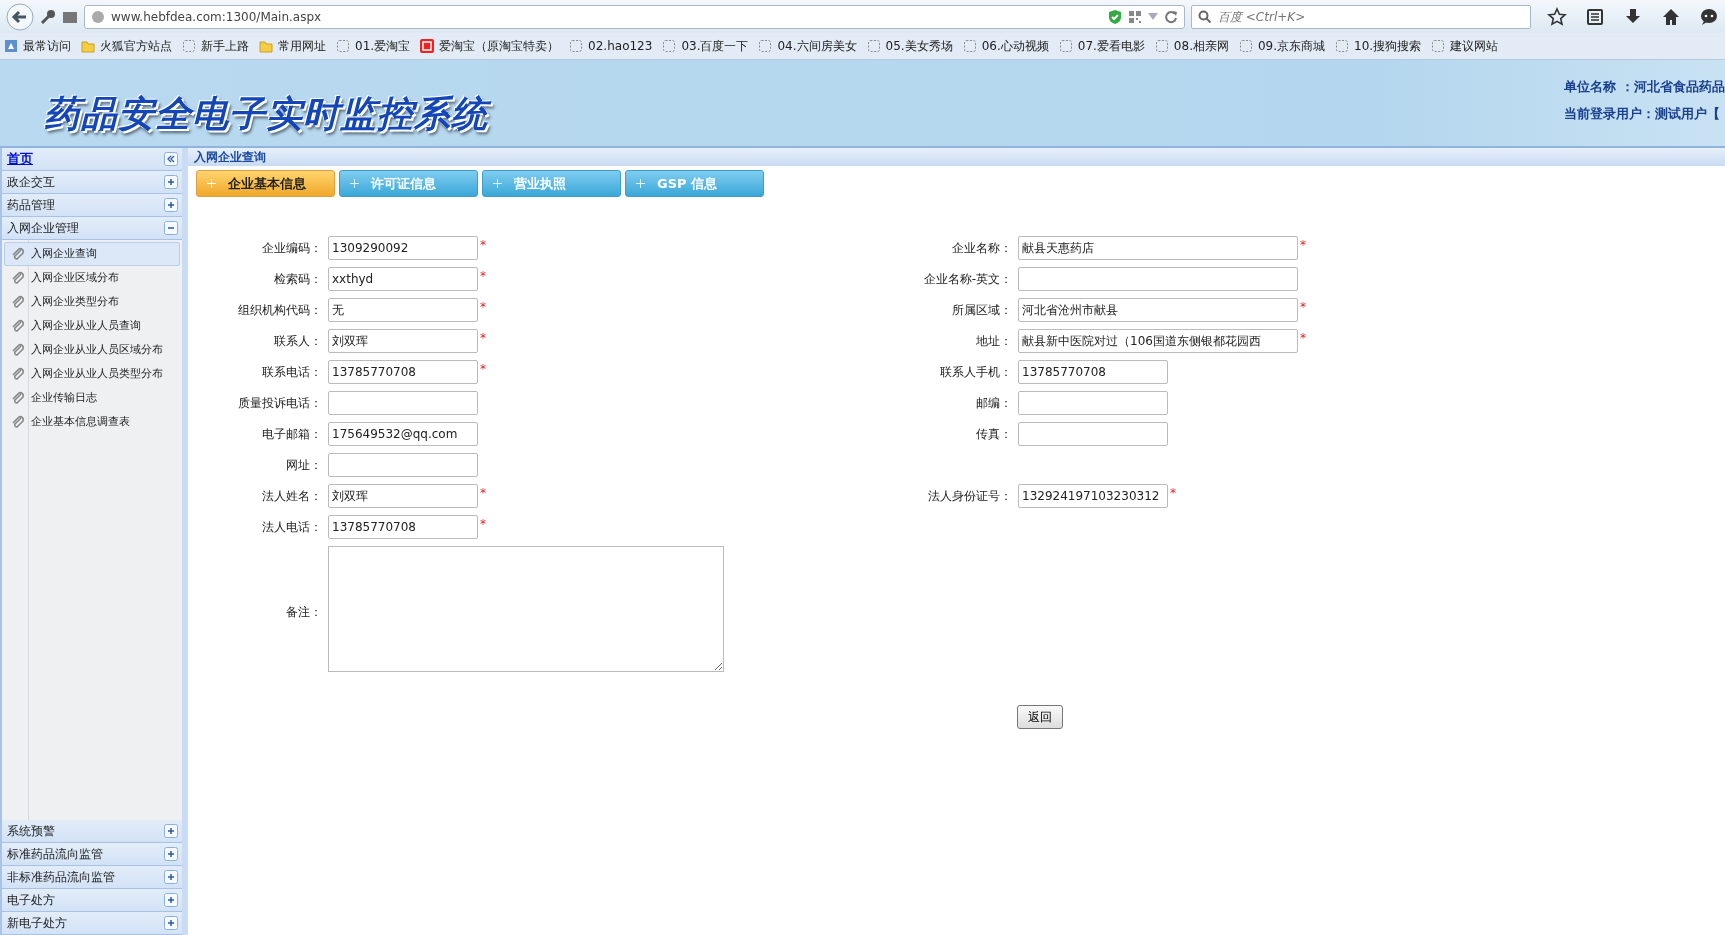 The height and width of the screenshot is (935, 1725). What do you see at coordinates (92, 228) in the screenshot?
I see `sidebar-section: 入网企业管理` at bounding box center [92, 228].